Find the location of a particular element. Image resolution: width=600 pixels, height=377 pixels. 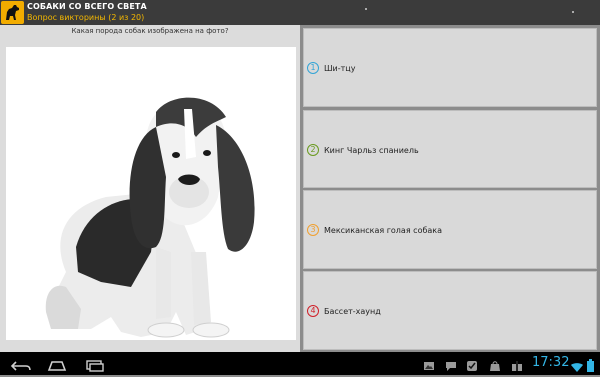

quiz-progress: Вопрос викторины (2 из 20) is located at coordinates (86, 17).